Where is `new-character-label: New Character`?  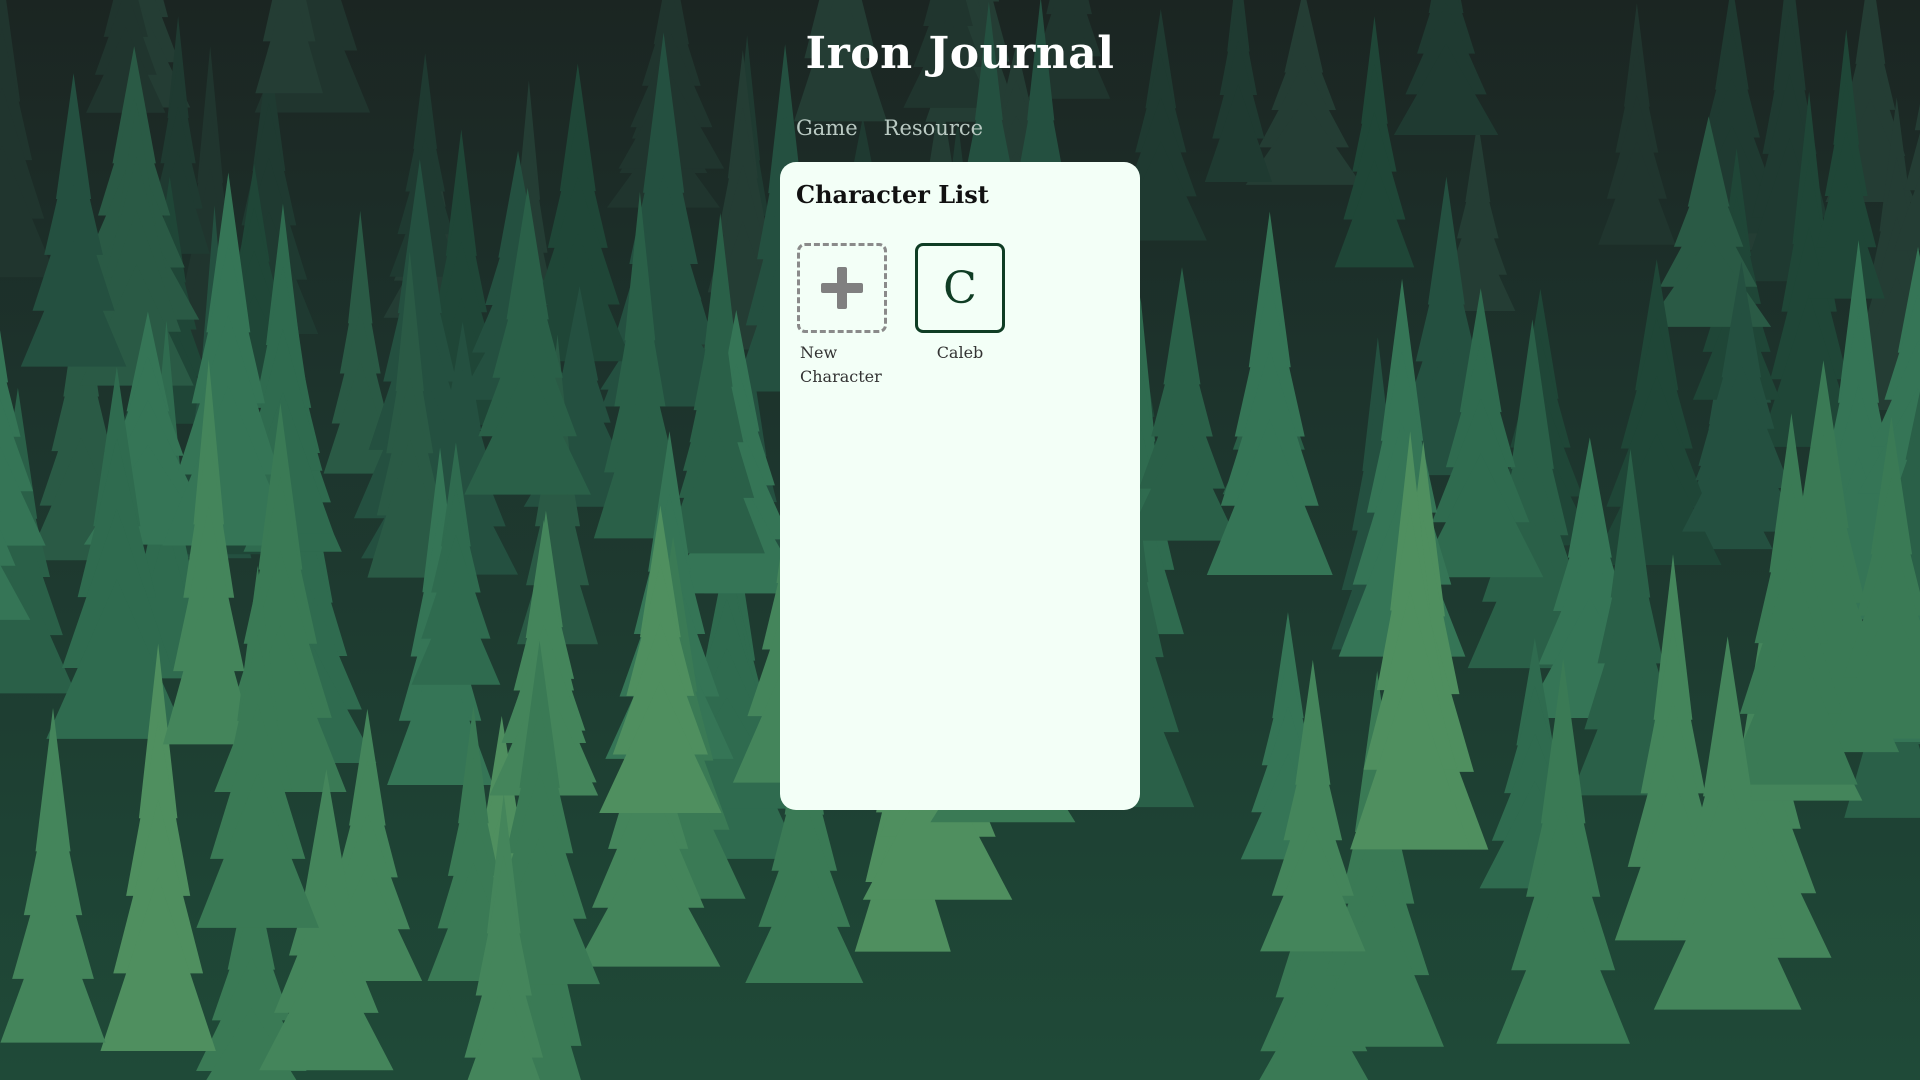
new-character-label: New Character is located at coordinates (841, 364).